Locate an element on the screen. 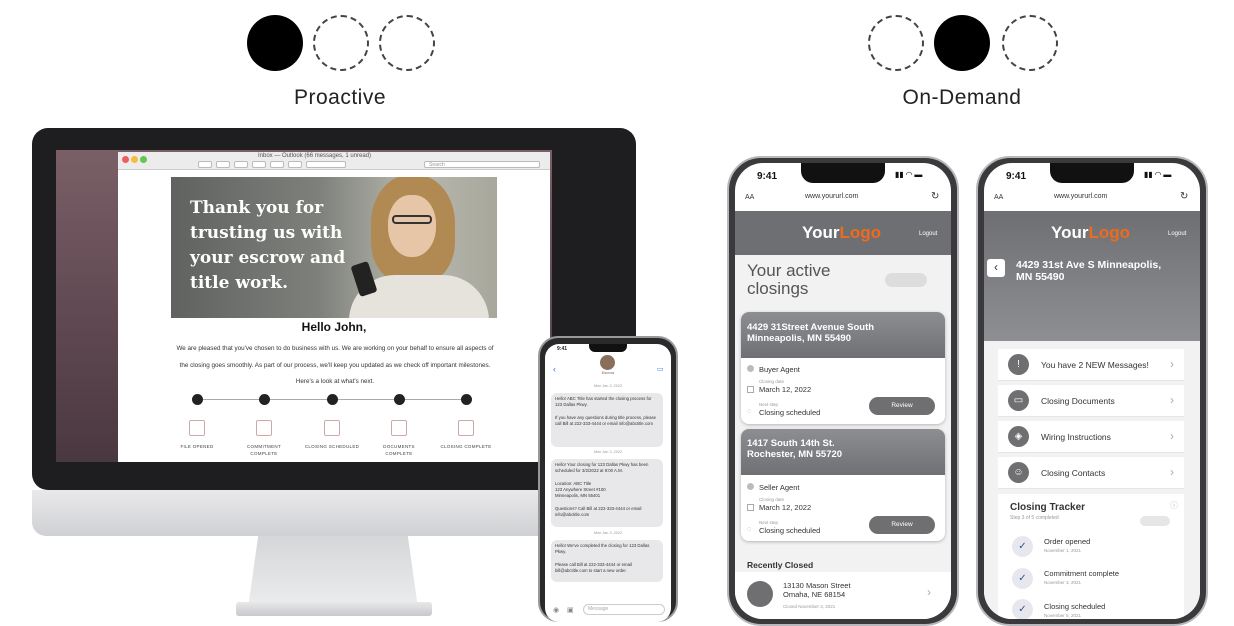 The image size is (1234, 626). alert-icon: ! is located at coordinates (1018, 364).